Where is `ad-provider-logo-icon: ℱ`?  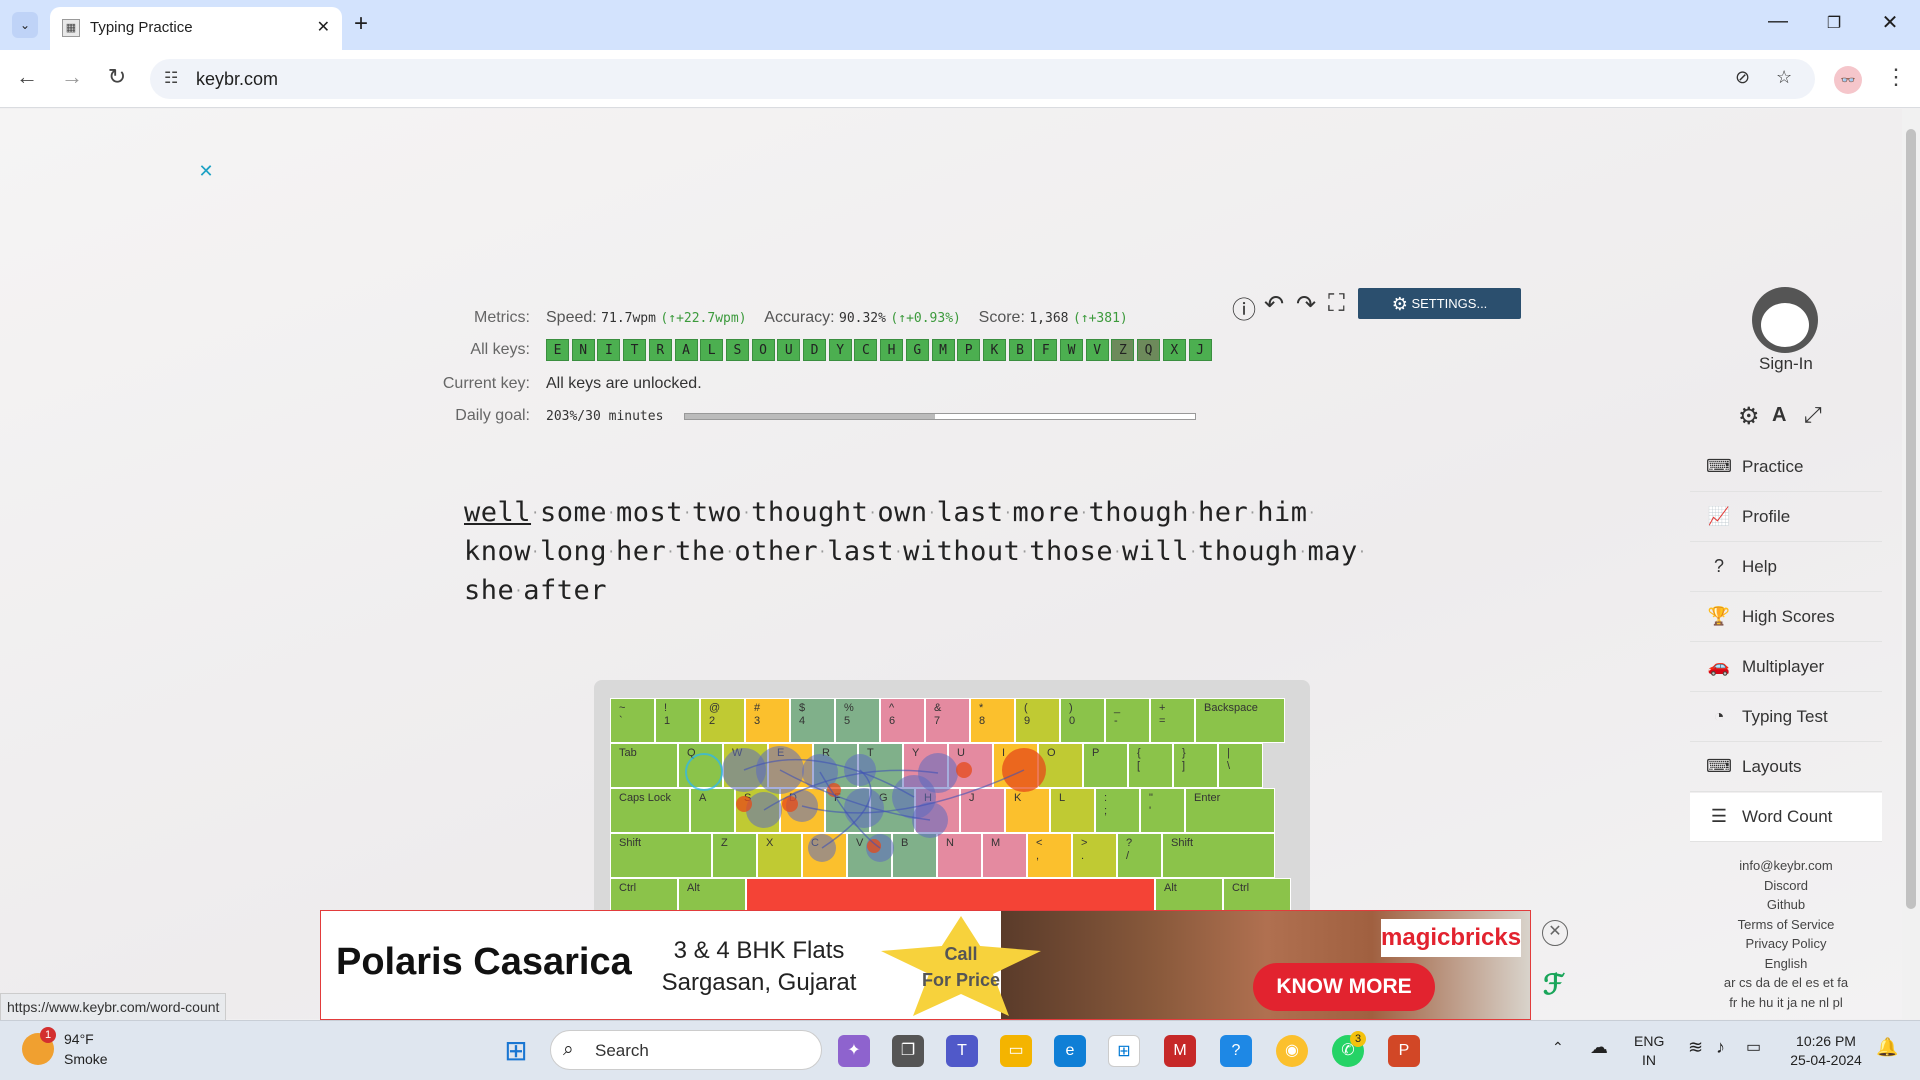
ad-provider-logo-icon: ℱ is located at coordinates (1554, 984).